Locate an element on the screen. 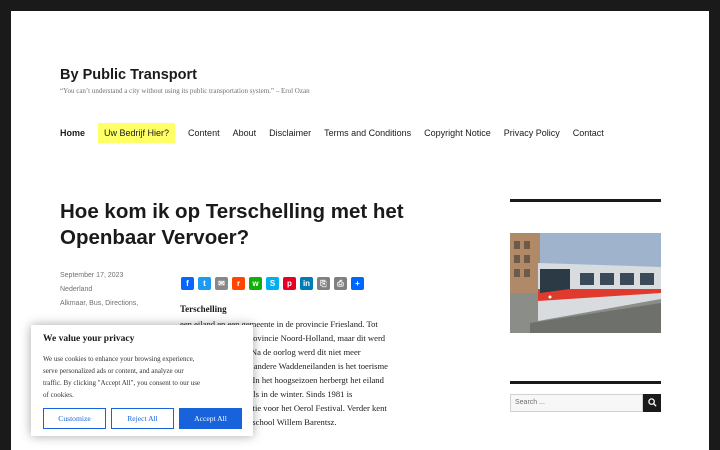 Image resolution: width=720 pixels, height=450 pixels. nav-item-privacy-policy: Privacy Policy is located at coordinates (532, 133).